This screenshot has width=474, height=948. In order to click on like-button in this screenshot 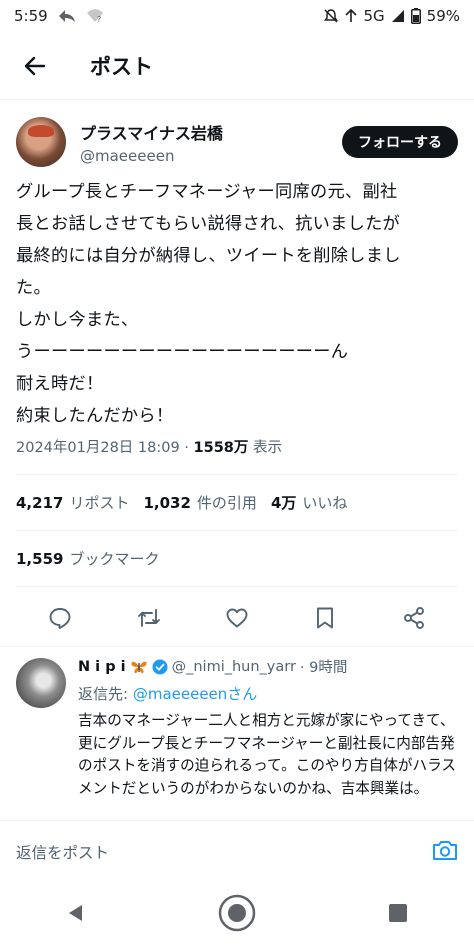, I will do `click(237, 618)`.